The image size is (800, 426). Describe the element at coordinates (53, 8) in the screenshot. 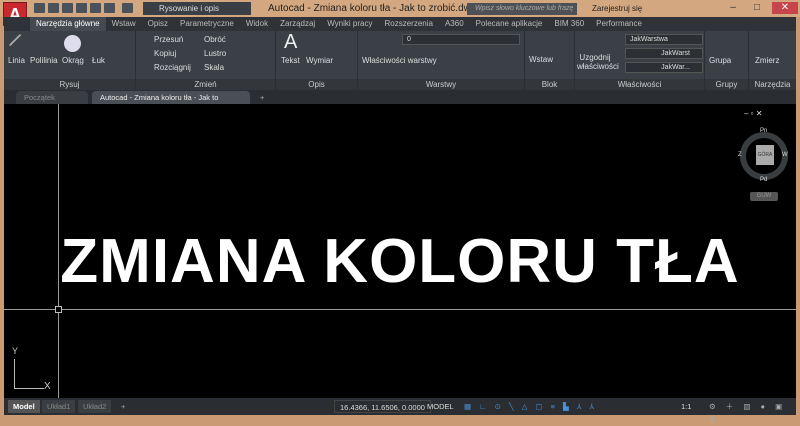

I see `open-icon` at that location.